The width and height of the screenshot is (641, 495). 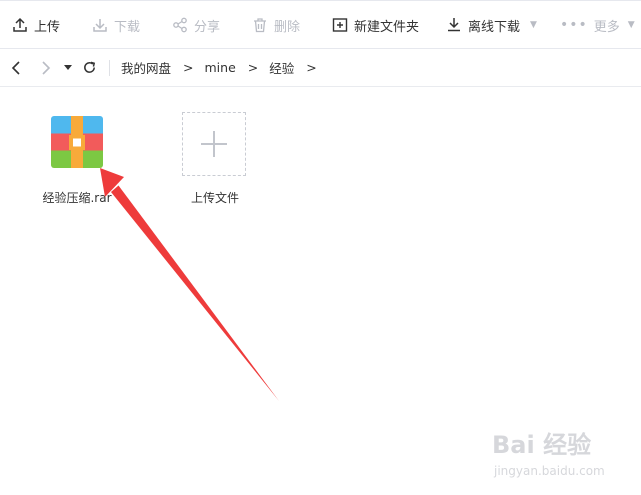 I want to click on annotation-arrow, so click(x=189, y=284).